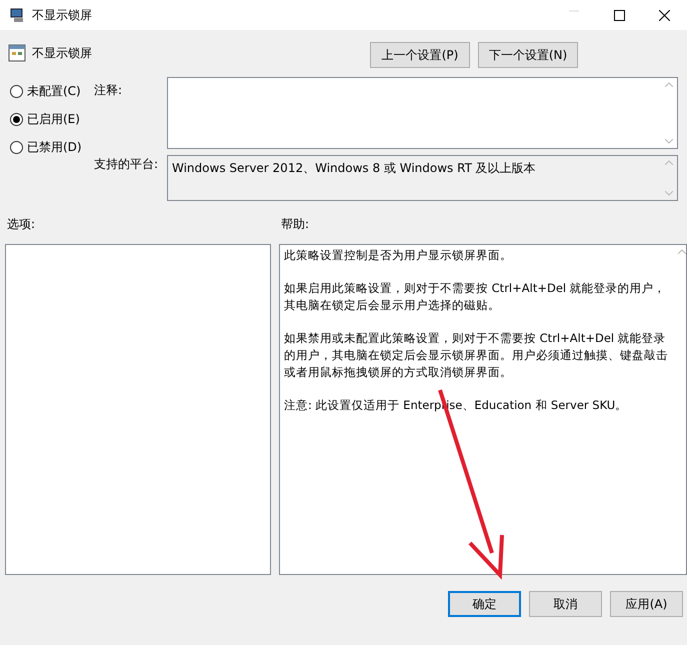  I want to click on platform-label: 支持的平台:, so click(127, 164).